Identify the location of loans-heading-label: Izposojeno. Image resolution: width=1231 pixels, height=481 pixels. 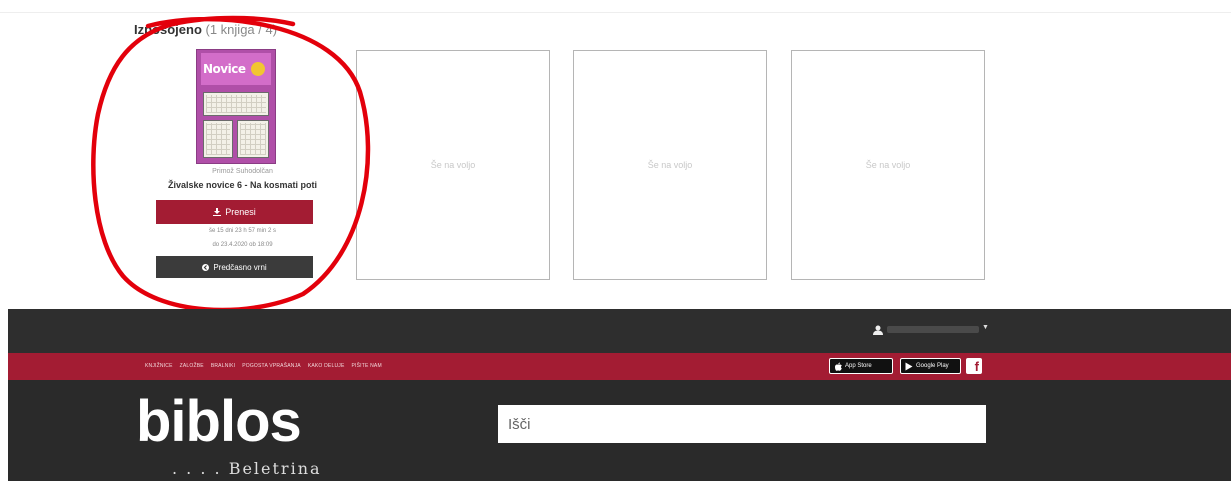
(168, 29).